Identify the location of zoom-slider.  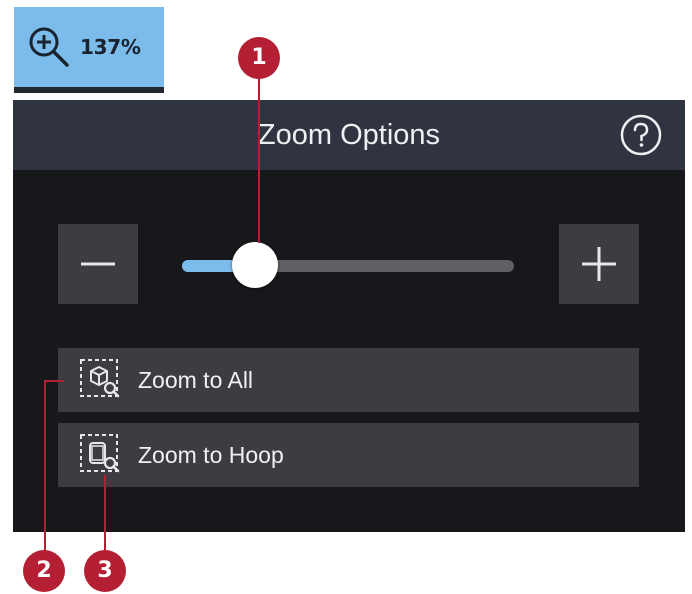
(348, 265).